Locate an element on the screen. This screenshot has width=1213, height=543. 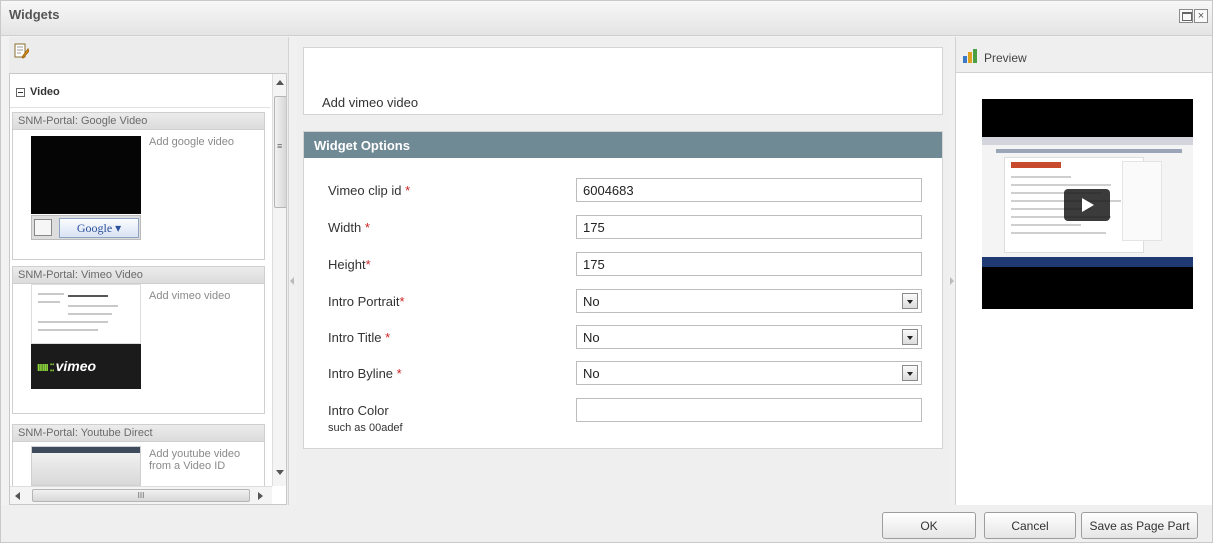
preview-video is located at coordinates (1087, 204).